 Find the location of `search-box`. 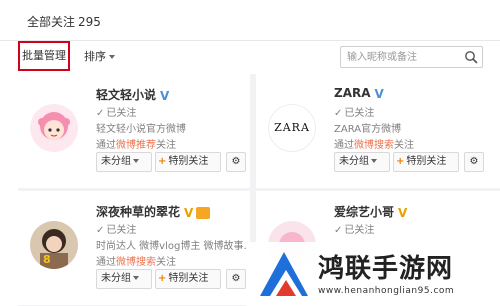

search-box is located at coordinates (411, 57).